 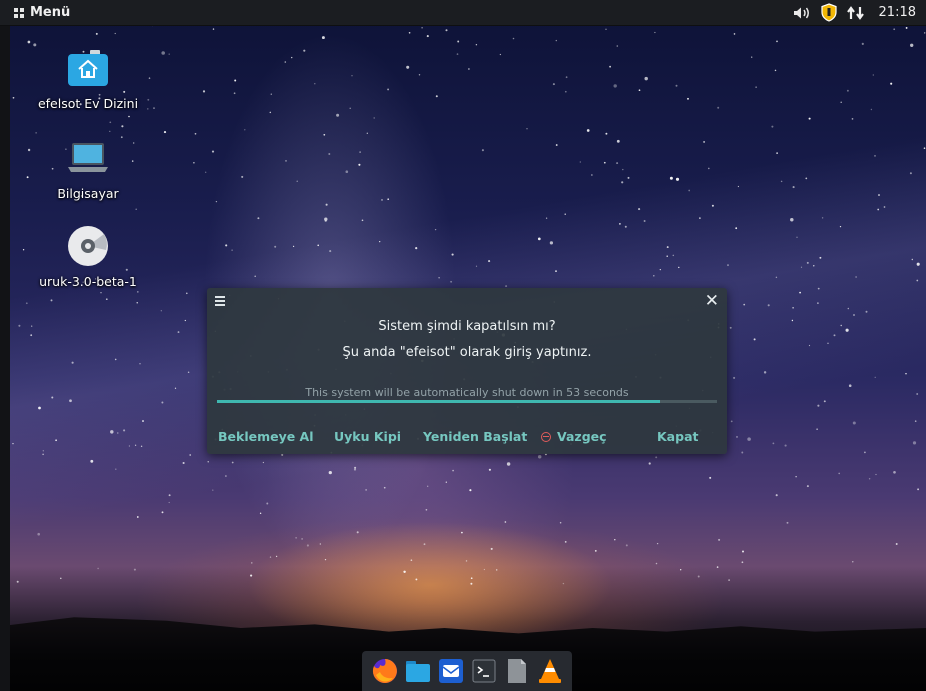 I want to click on hibernate-button: Uyku Kipi, so click(x=367, y=436).